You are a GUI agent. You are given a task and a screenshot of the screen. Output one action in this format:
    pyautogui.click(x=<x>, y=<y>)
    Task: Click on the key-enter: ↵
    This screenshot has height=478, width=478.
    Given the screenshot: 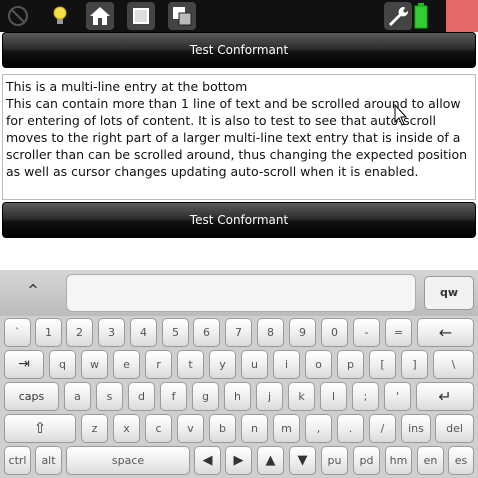 What is the action you would take?
    pyautogui.click(x=445, y=396)
    